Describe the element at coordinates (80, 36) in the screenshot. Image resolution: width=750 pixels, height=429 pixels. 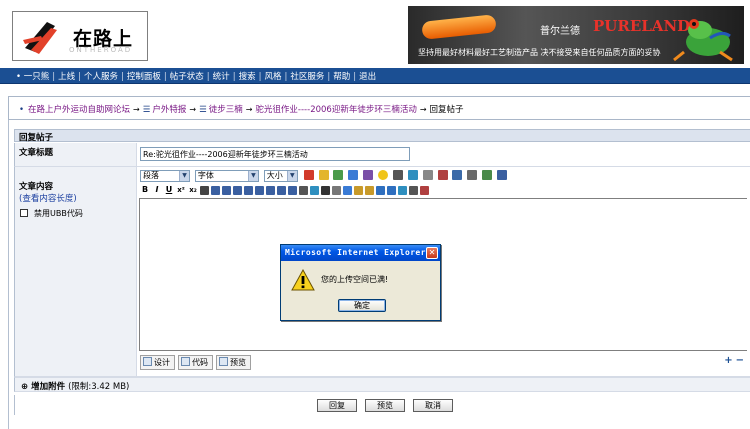
I see `site-logo: 在路上 ONTHEROAD` at that location.